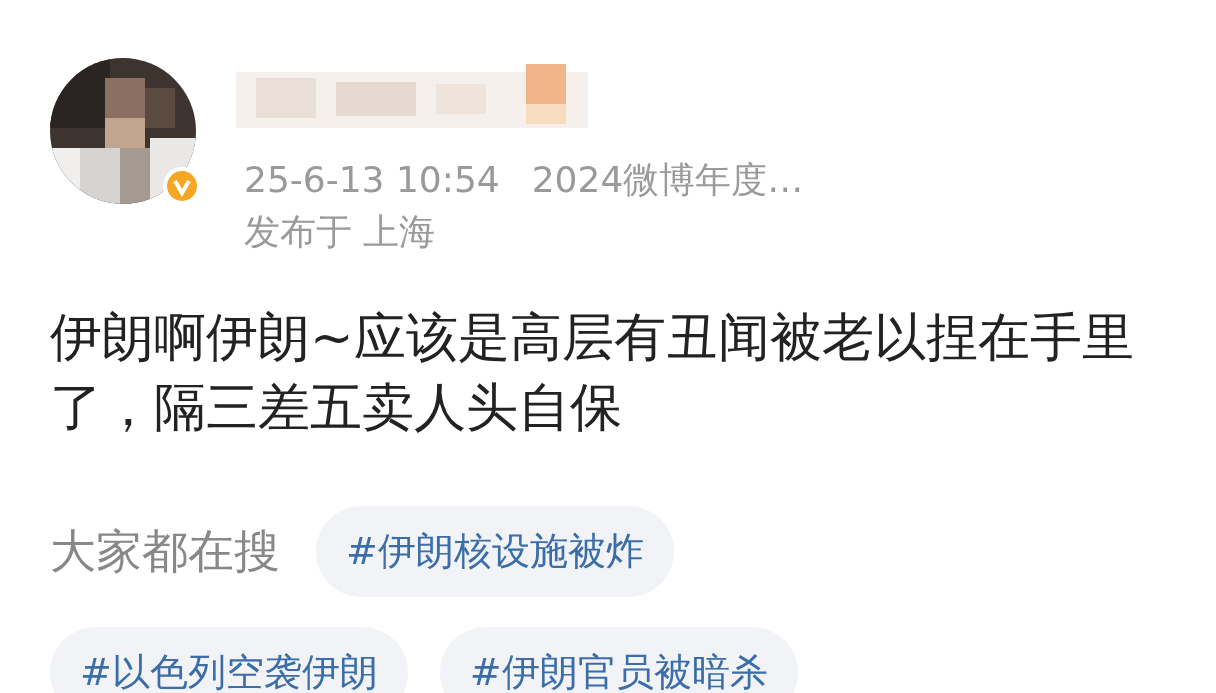 Image resolution: width=1216 pixels, height=693 pixels. What do you see at coordinates (618, 660) in the screenshot?
I see `hashtag-link: #伊朗官员被暗杀` at bounding box center [618, 660].